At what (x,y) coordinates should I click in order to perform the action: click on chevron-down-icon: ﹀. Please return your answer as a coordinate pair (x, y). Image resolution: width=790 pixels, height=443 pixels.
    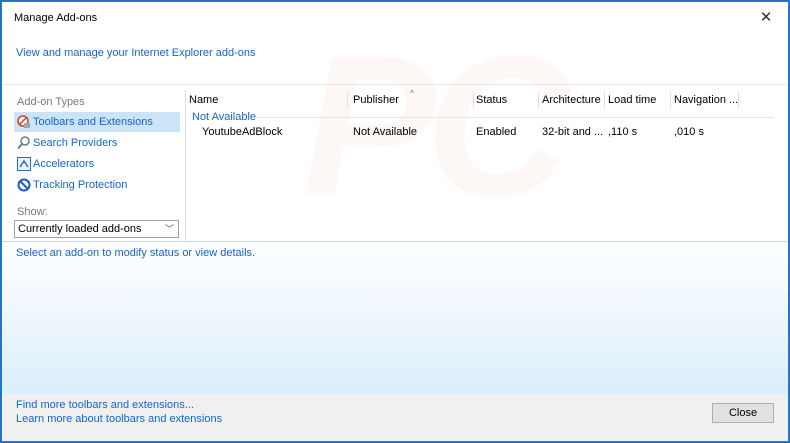
    Looking at the image, I should click on (169, 229).